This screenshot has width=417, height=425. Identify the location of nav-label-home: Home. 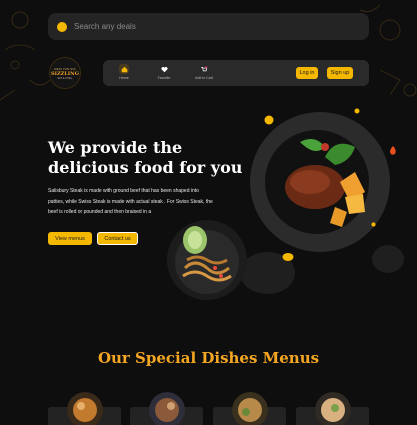
(124, 78).